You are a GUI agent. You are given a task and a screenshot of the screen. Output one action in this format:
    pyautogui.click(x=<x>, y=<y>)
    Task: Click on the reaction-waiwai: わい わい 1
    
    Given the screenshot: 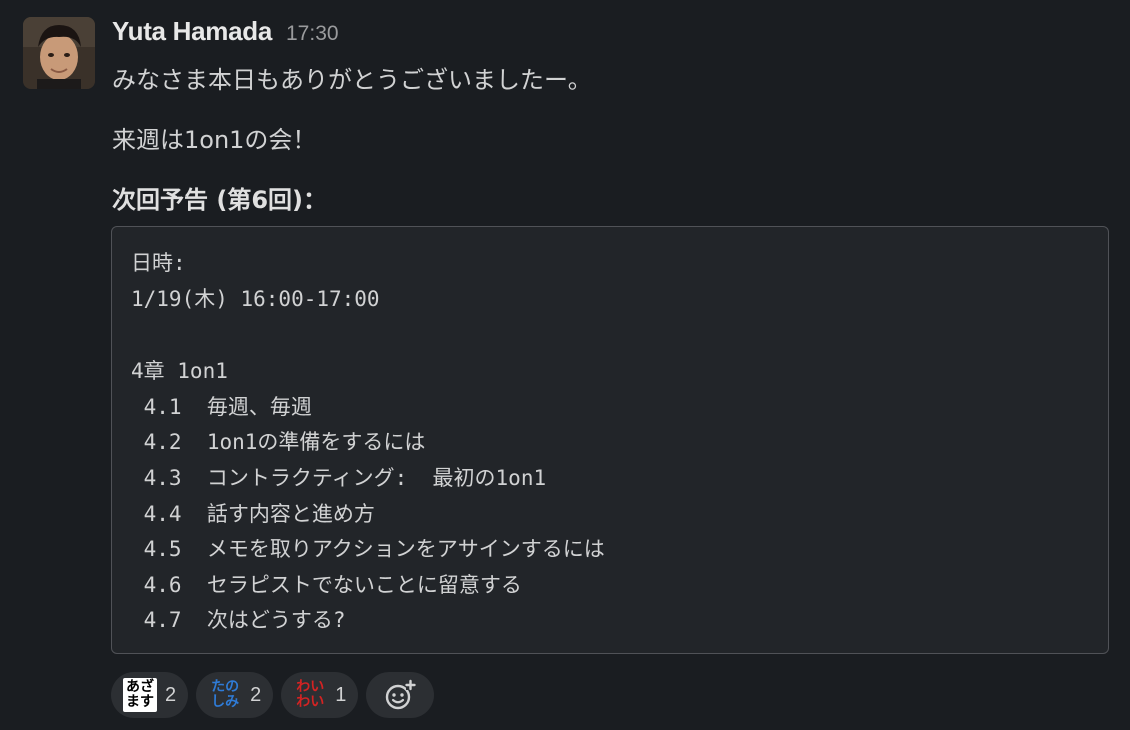 What is the action you would take?
    pyautogui.click(x=320, y=695)
    